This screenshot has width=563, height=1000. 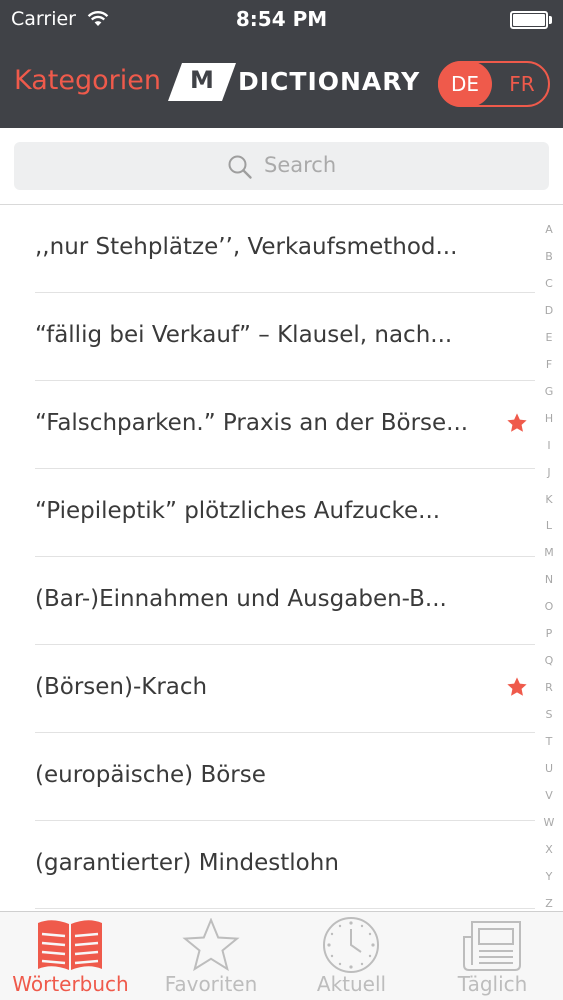 I want to click on tab-label: Favoriten, so click(x=211, y=984).